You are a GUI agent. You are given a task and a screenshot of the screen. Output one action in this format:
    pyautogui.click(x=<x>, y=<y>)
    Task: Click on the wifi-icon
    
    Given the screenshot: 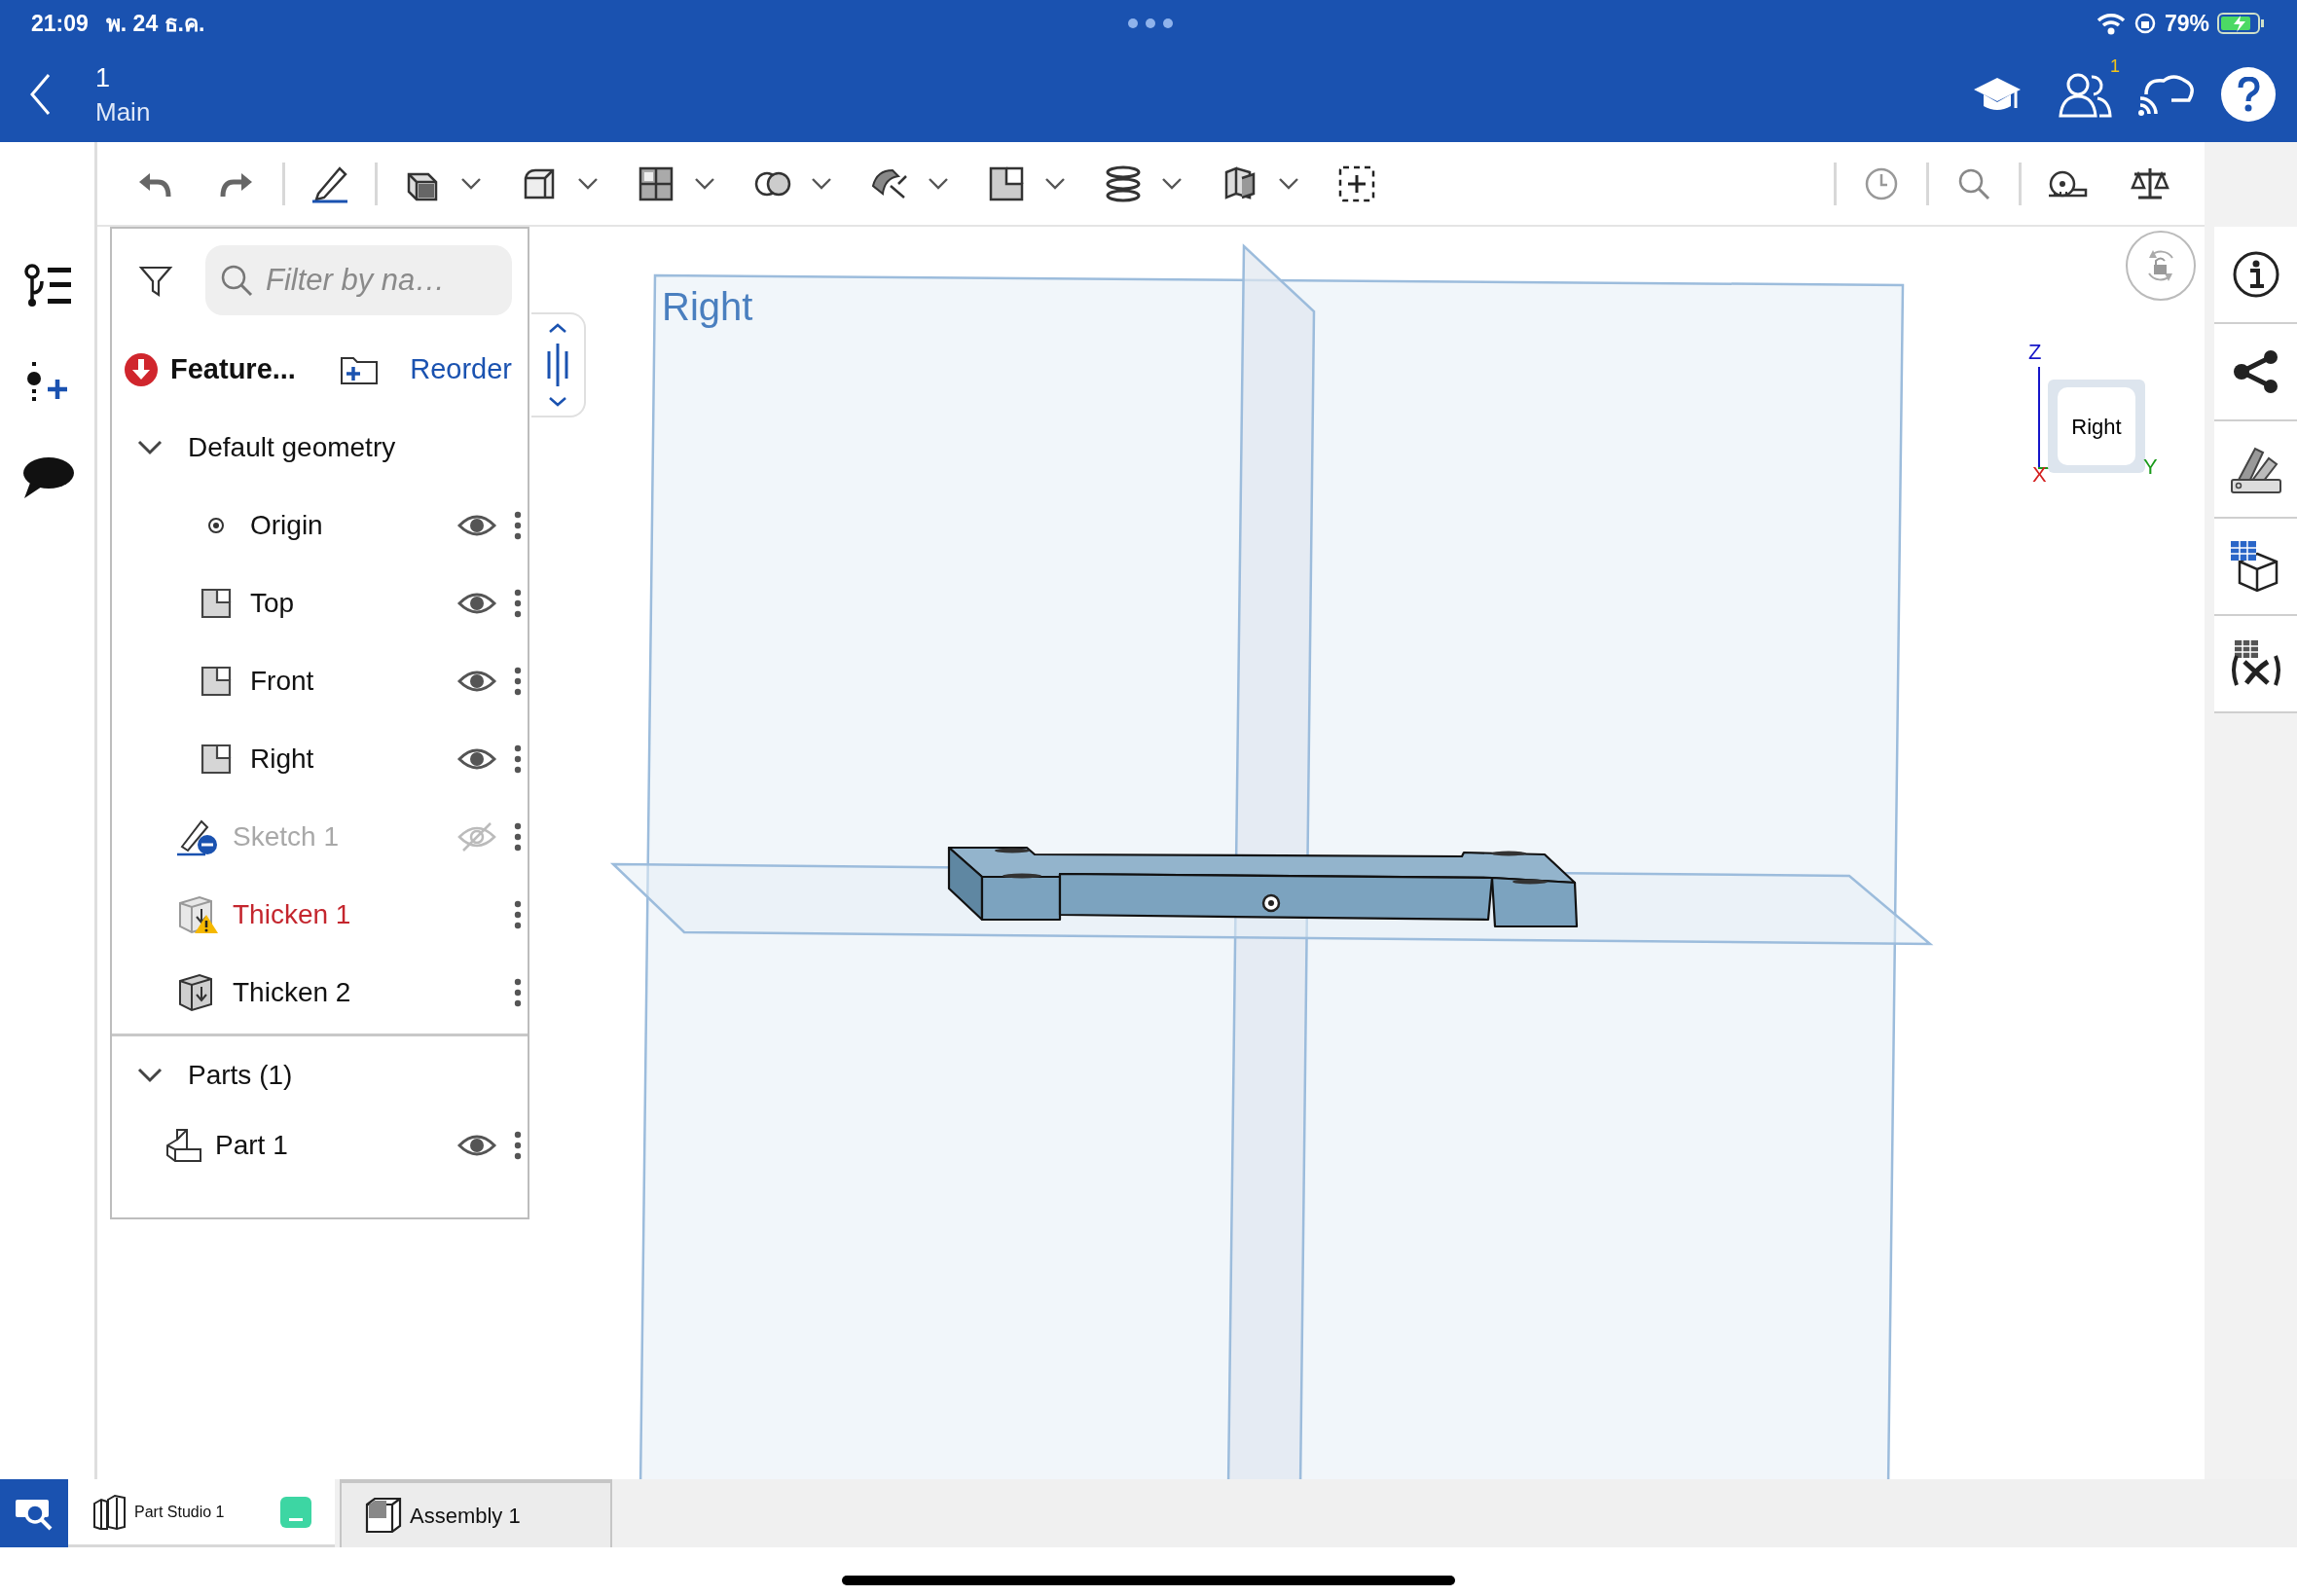 What is the action you would take?
    pyautogui.click(x=2111, y=23)
    